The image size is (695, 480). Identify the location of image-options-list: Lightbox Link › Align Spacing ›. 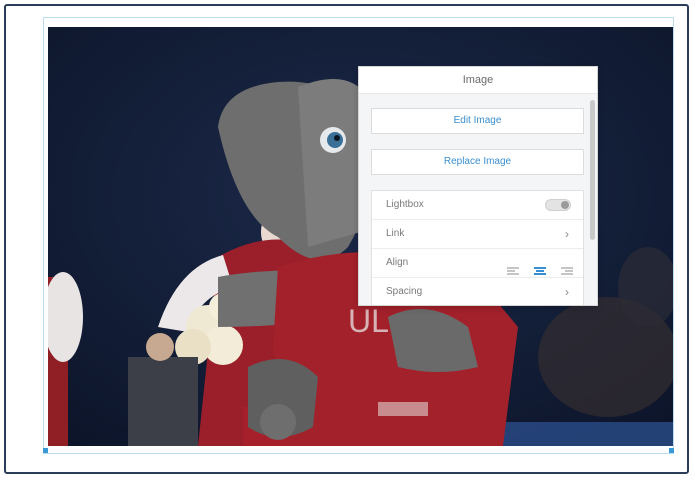
(477, 247).